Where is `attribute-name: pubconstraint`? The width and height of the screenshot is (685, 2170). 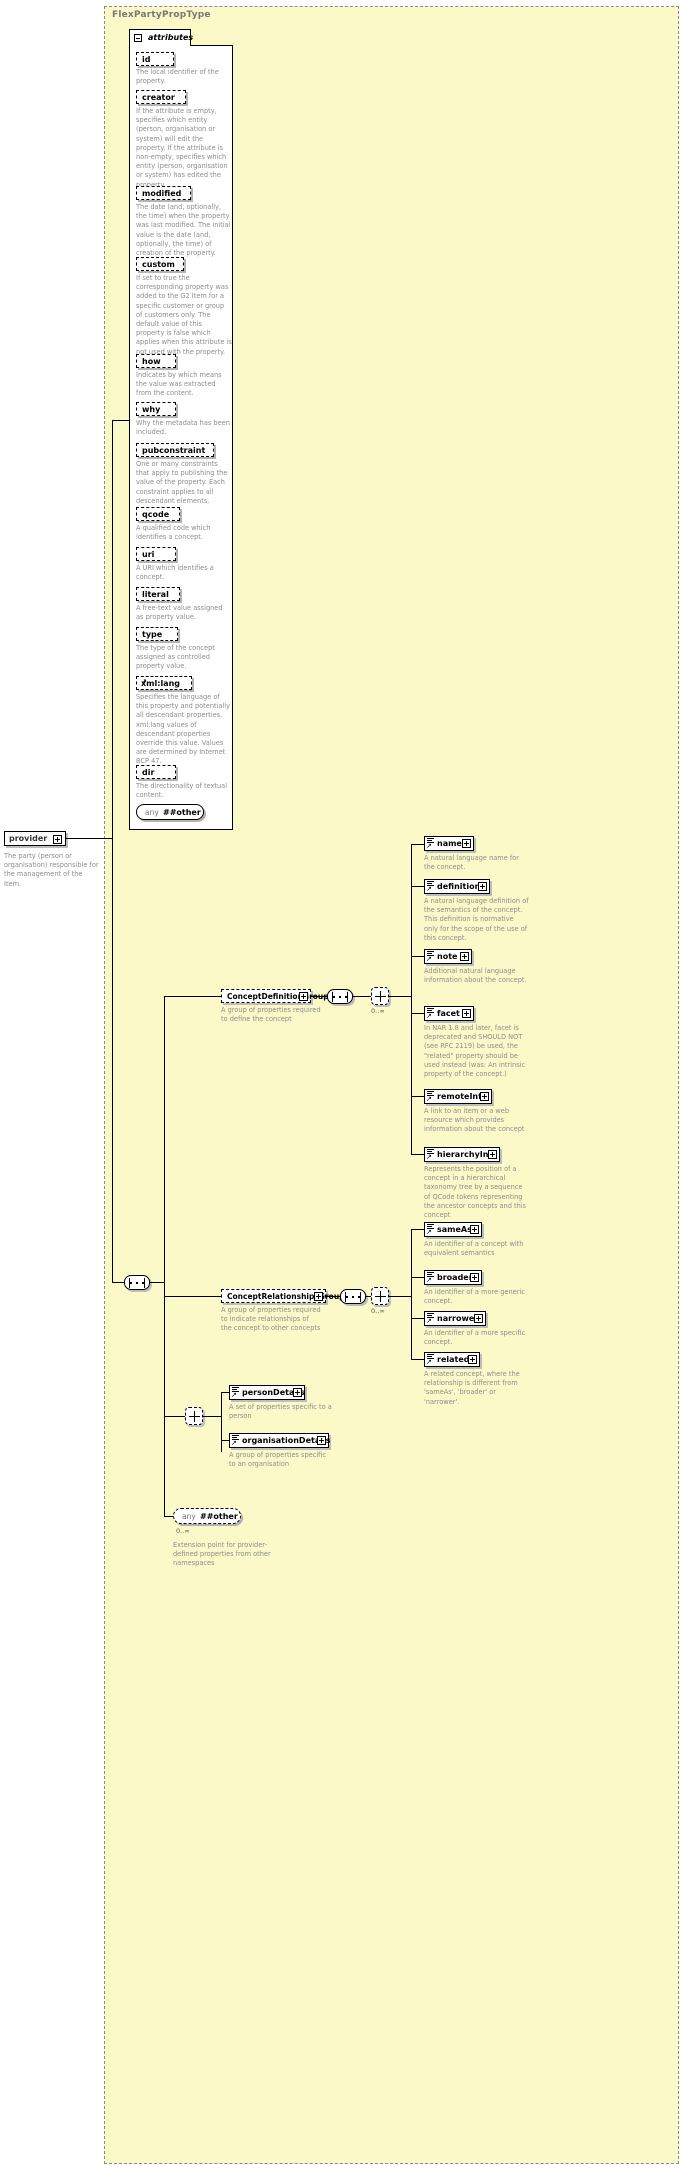 attribute-name: pubconstraint is located at coordinates (174, 450).